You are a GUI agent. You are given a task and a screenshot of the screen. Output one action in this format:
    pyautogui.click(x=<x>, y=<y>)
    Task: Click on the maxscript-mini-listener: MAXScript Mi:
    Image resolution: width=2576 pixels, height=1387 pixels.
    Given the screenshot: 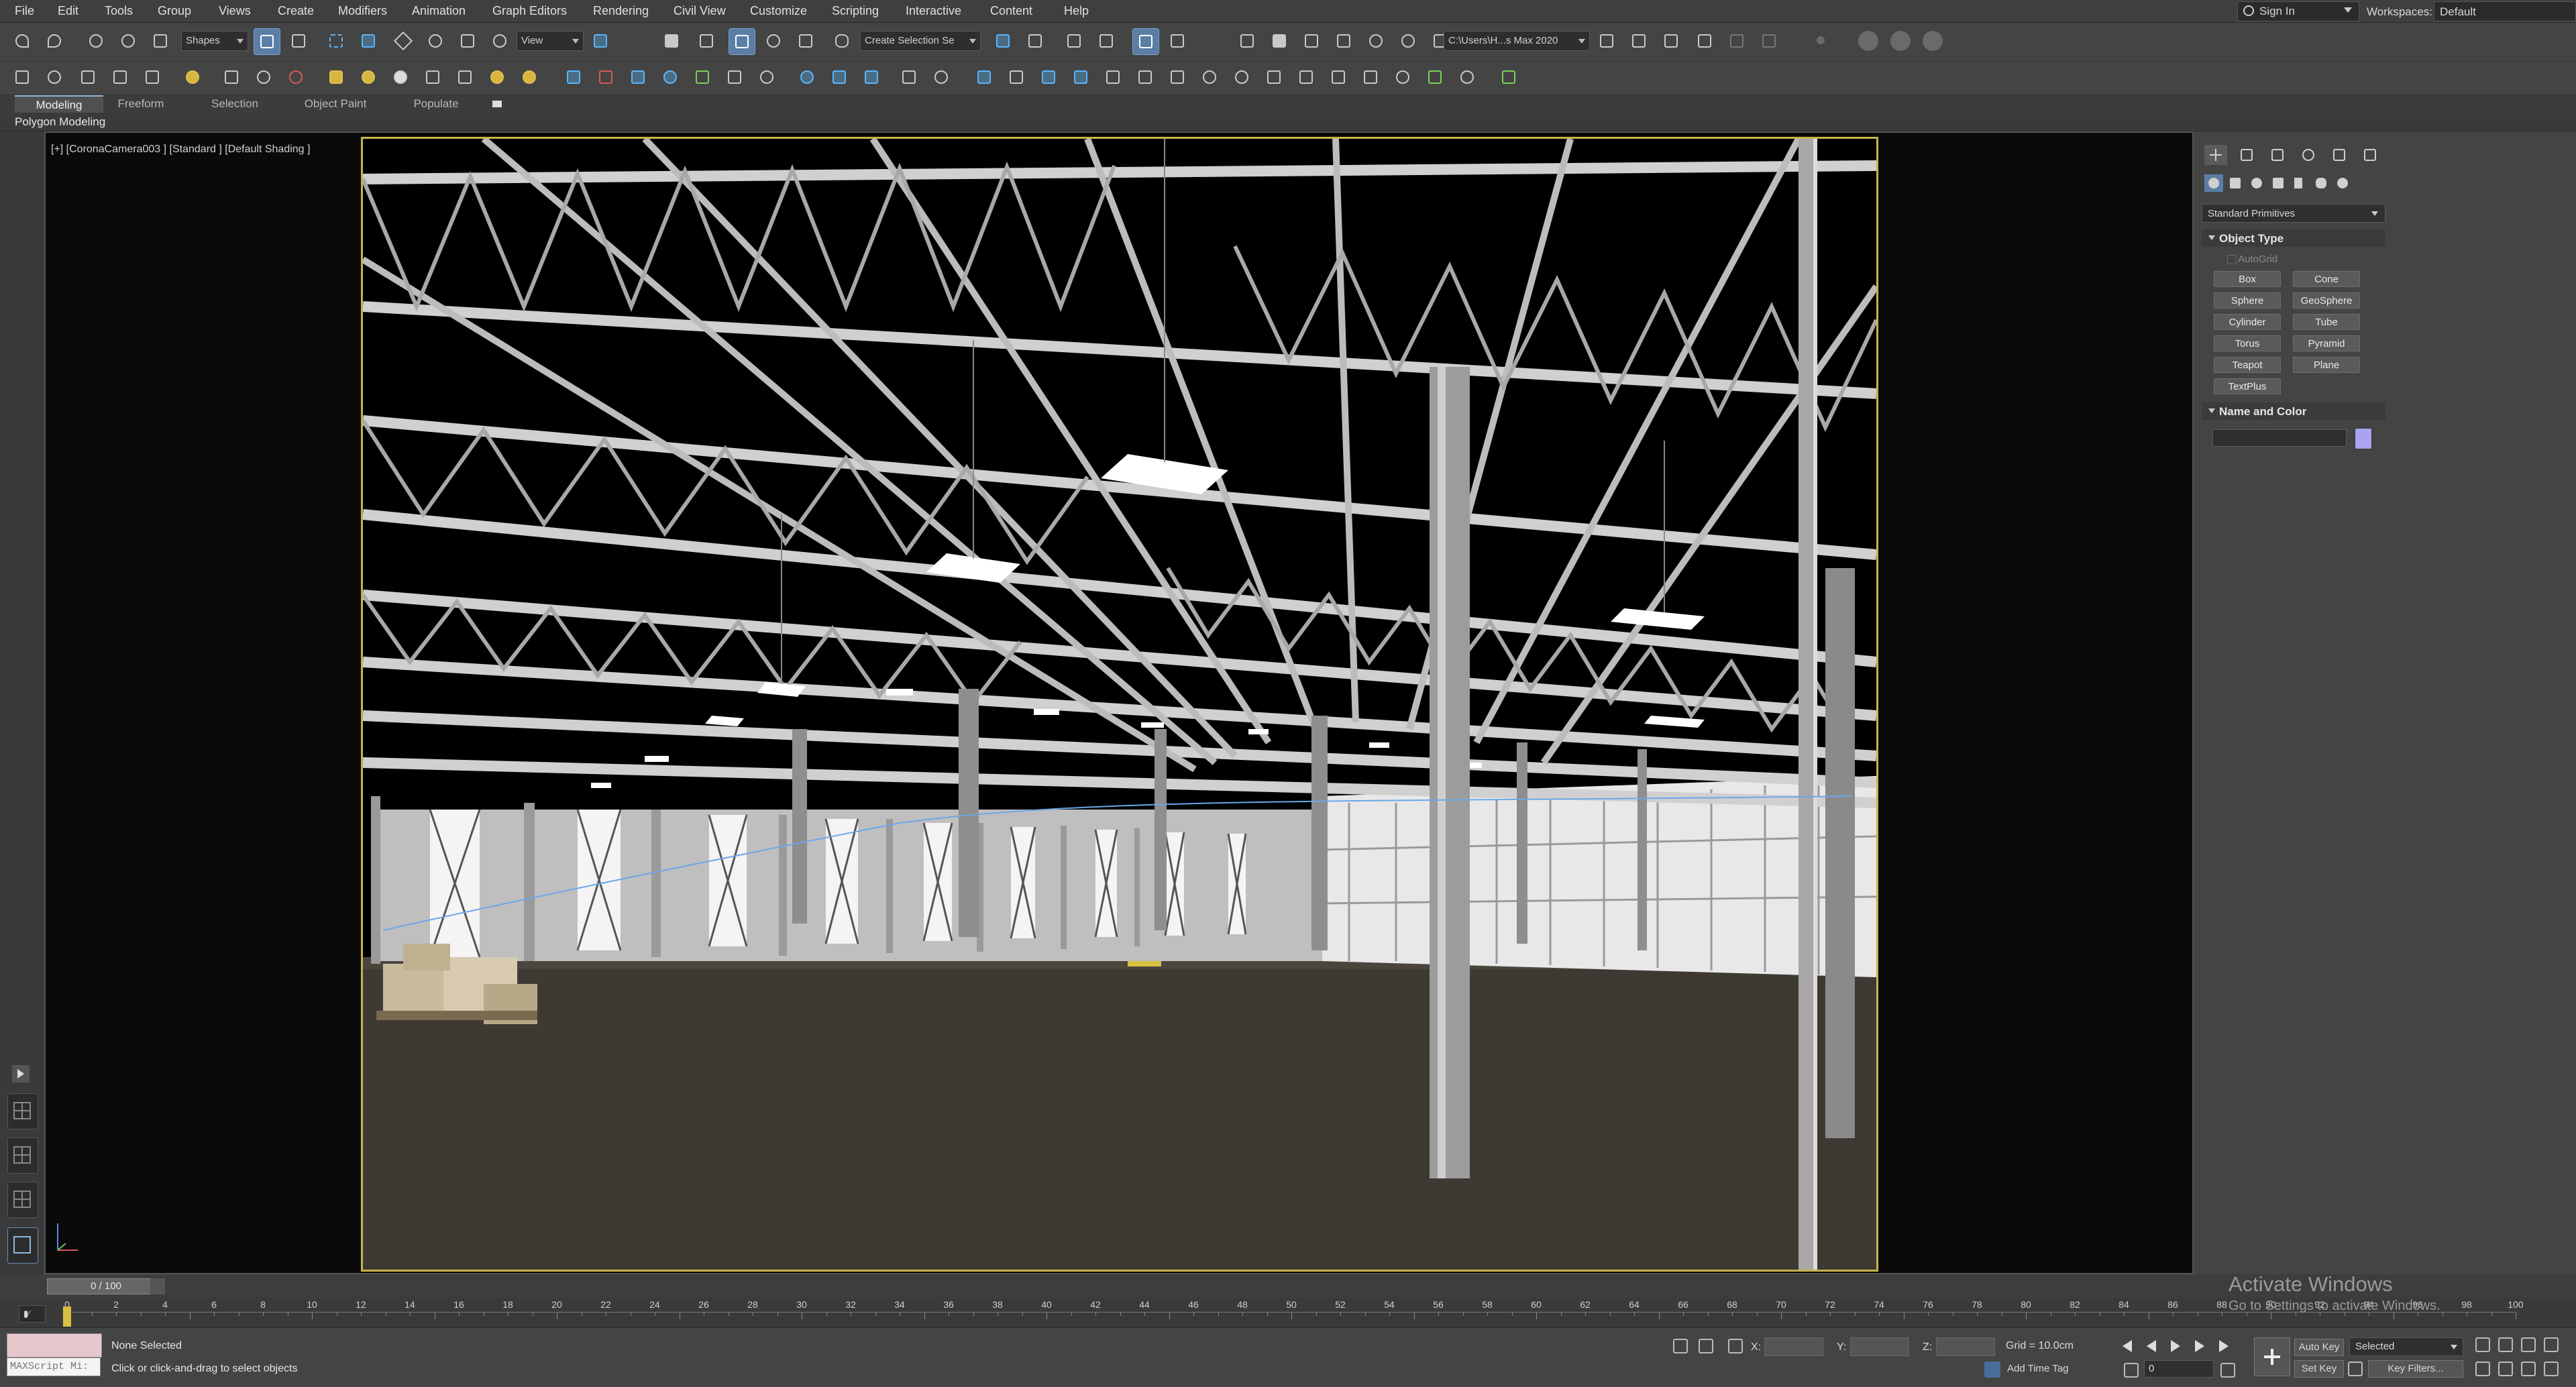 What is the action you would take?
    pyautogui.click(x=54, y=1366)
    